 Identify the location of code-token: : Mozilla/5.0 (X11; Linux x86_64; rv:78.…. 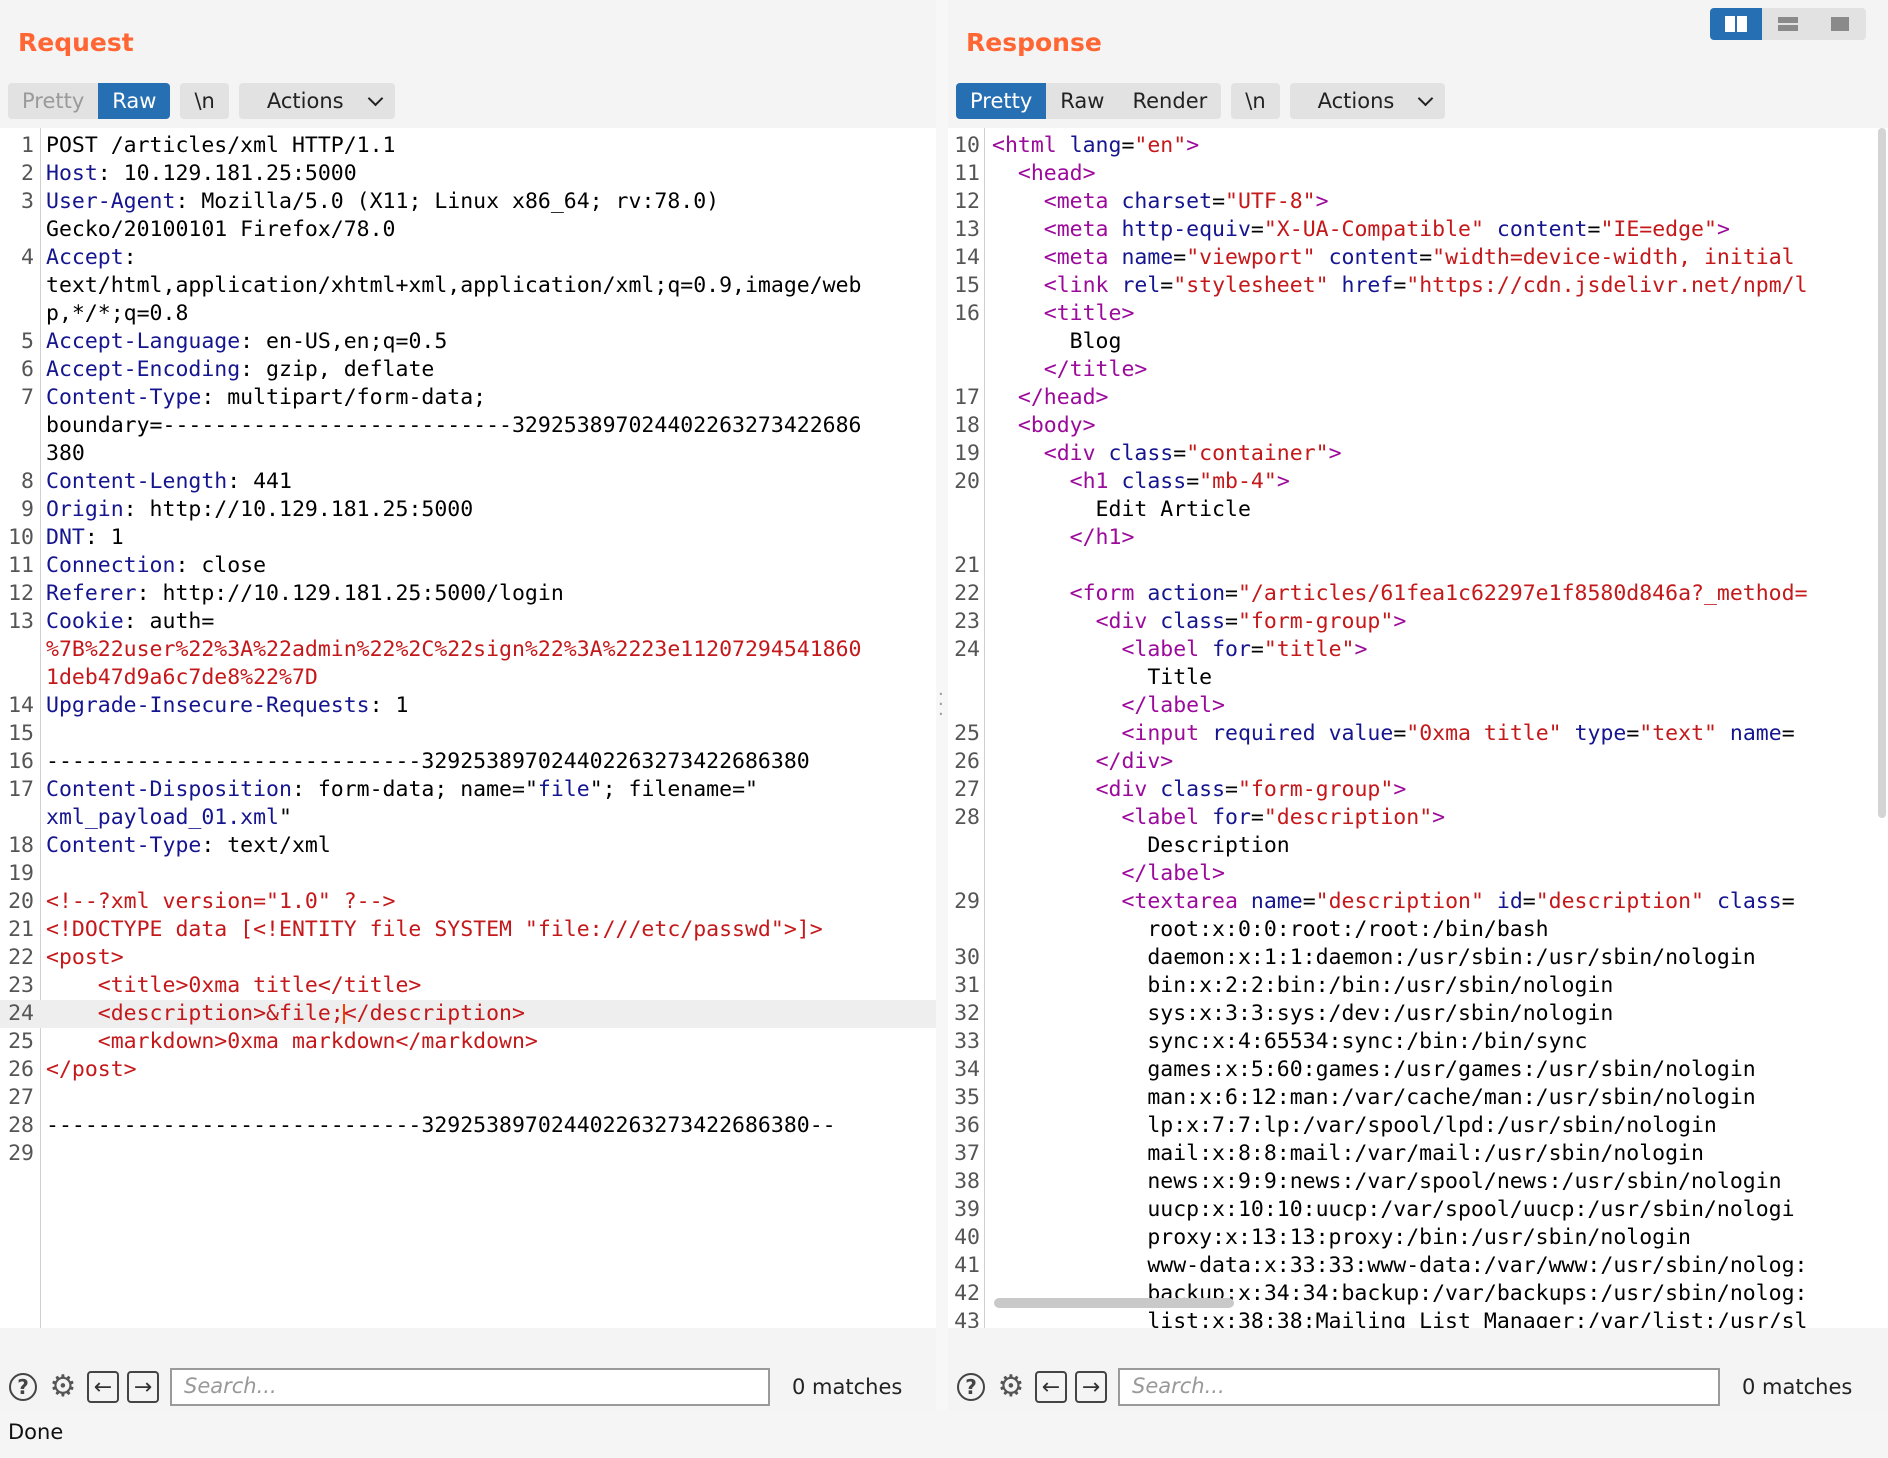
(447, 201).